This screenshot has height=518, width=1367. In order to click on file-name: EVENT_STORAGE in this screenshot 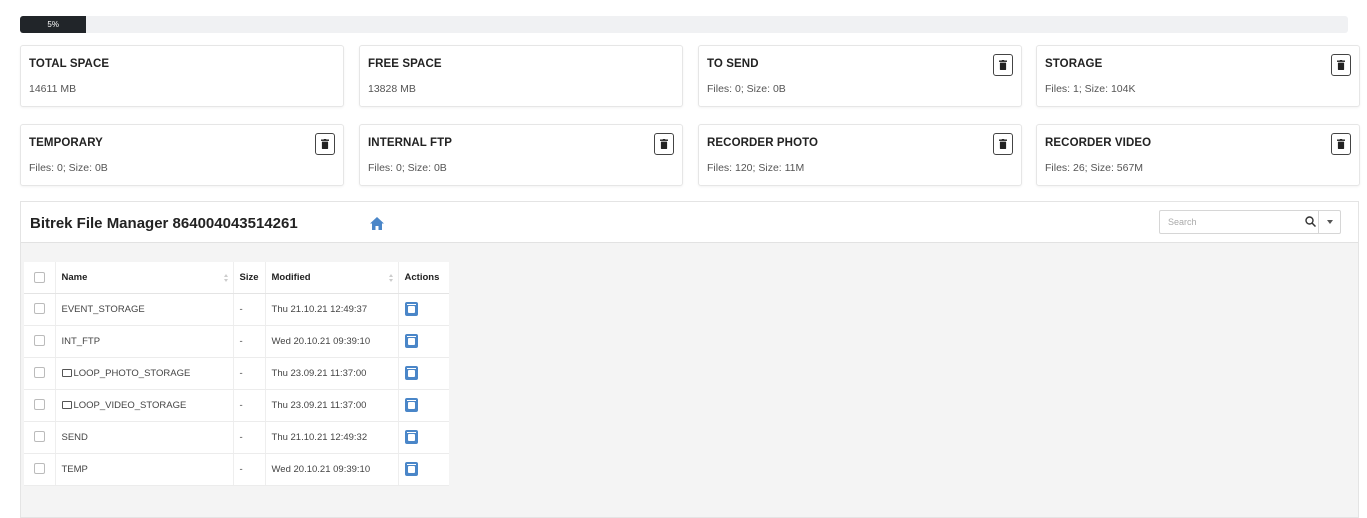, I will do `click(103, 309)`.